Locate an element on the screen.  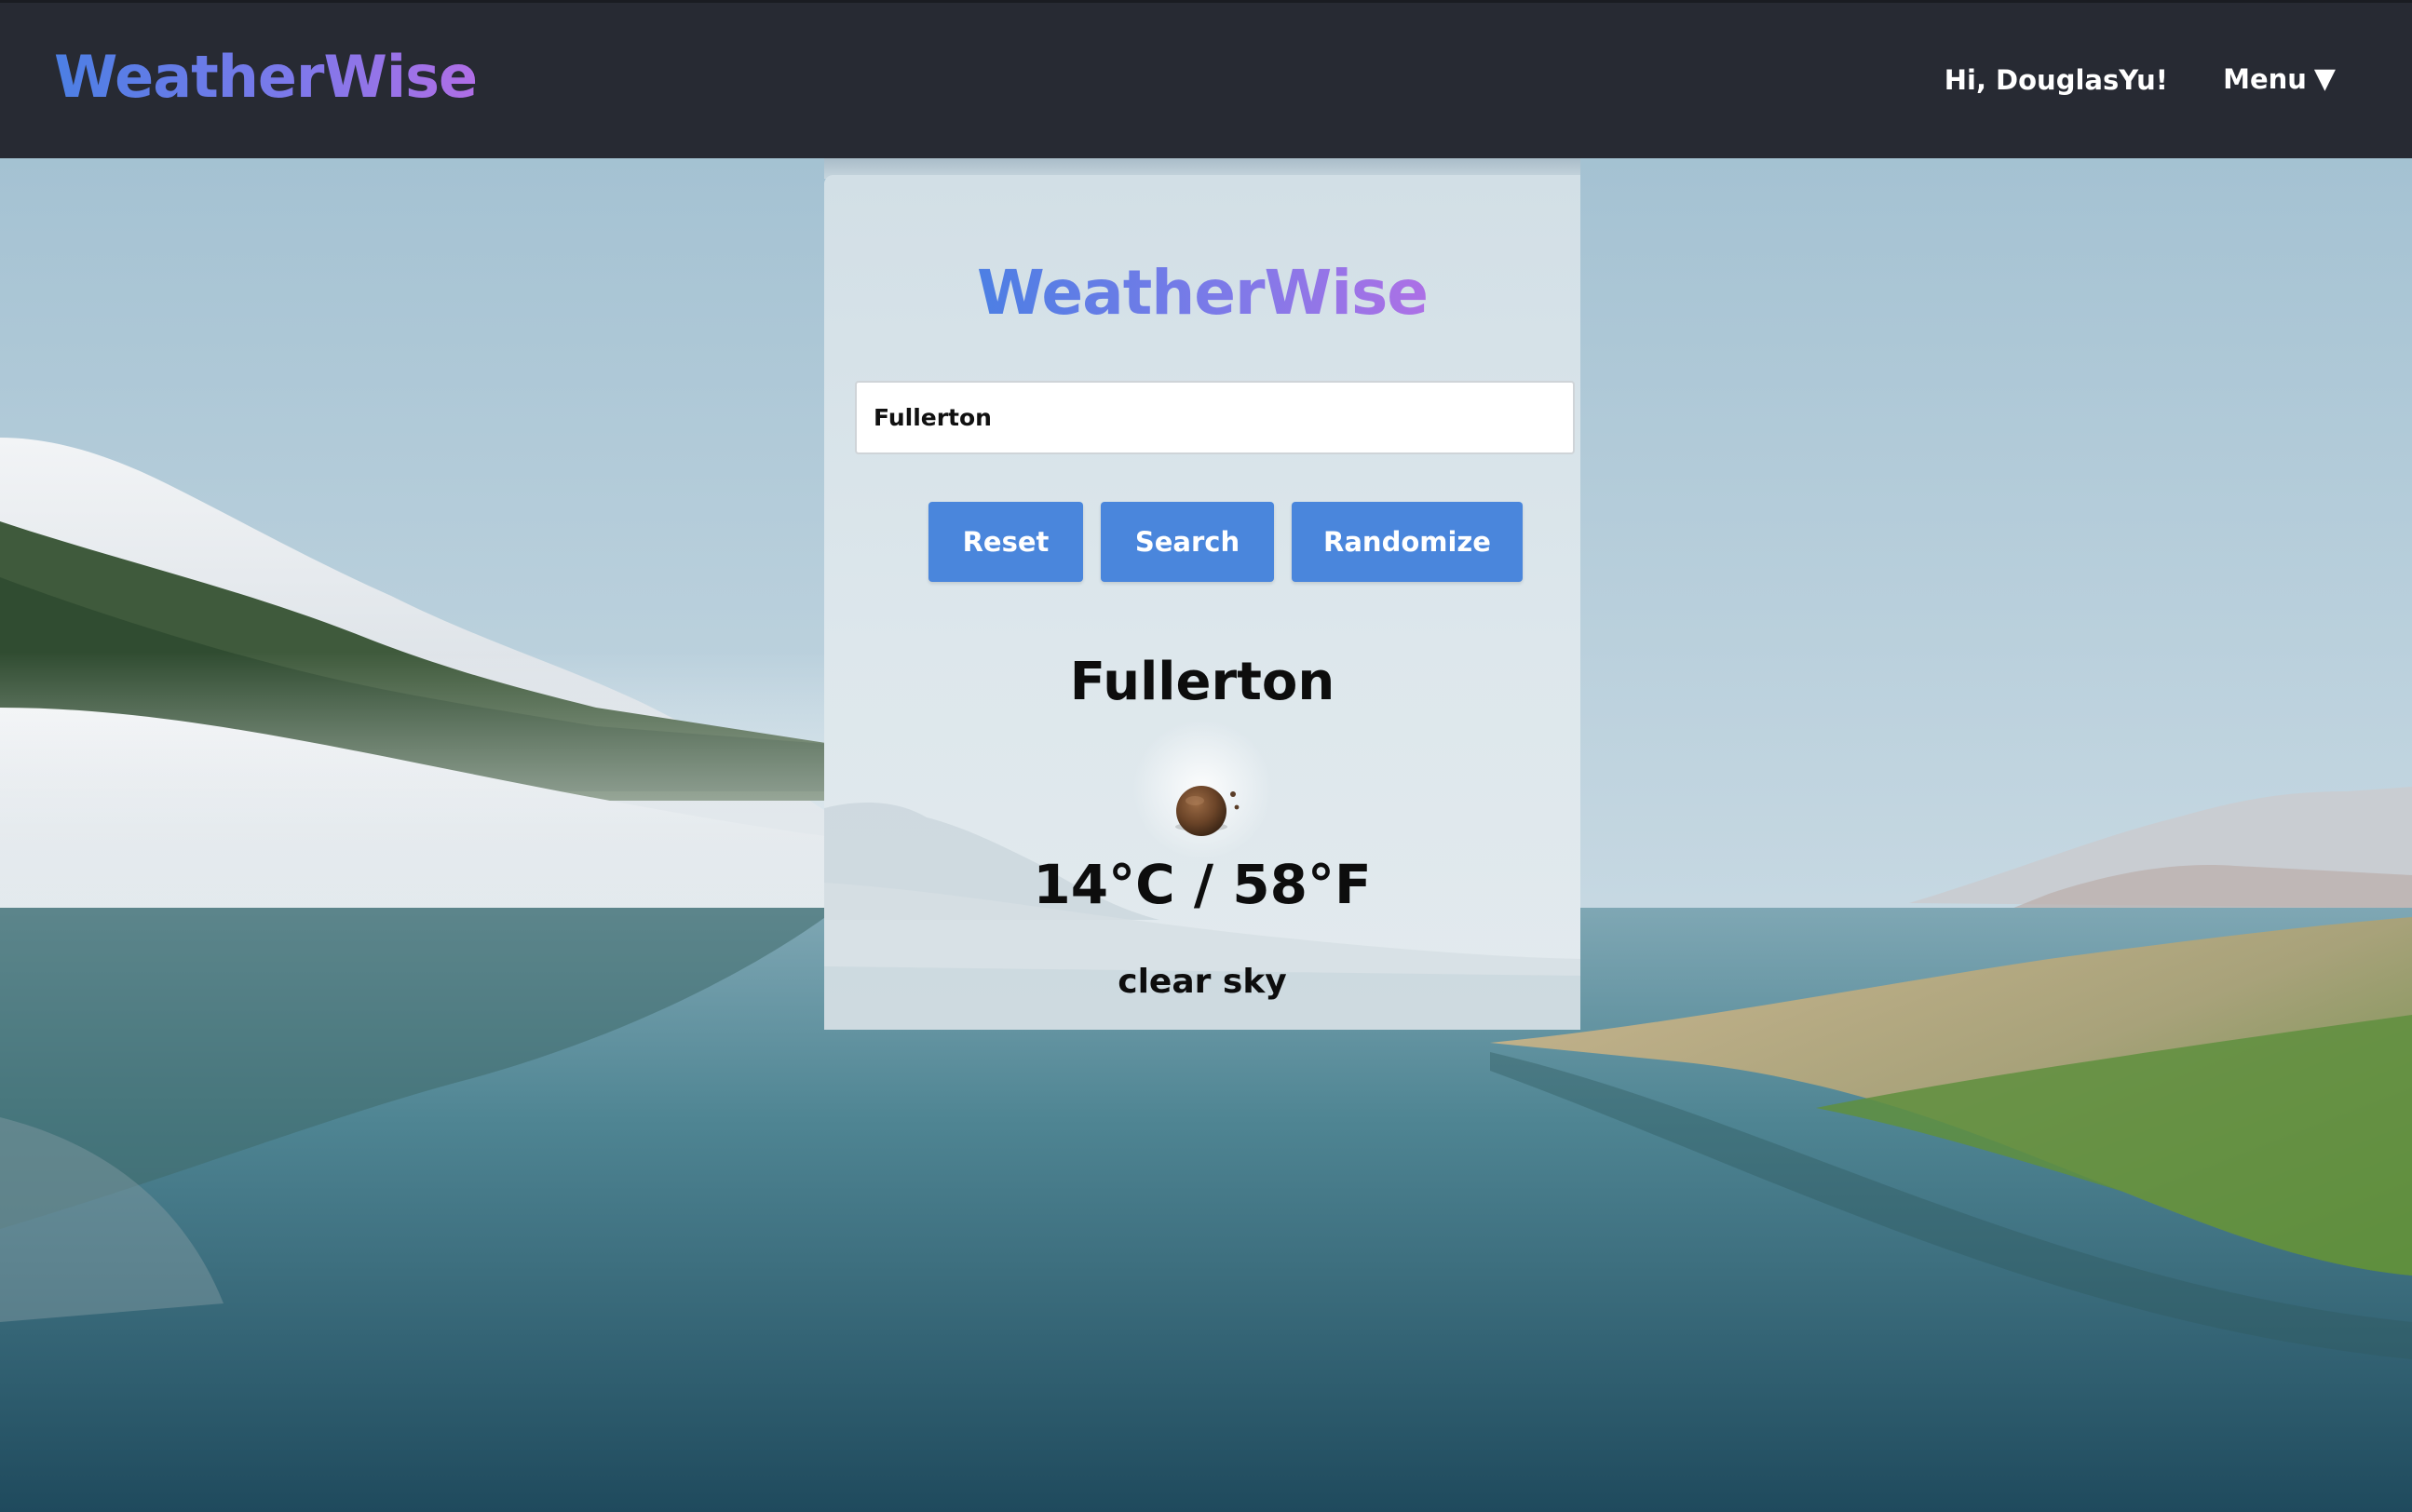
user-greeting: Hi, DouglasYu! is located at coordinates (2056, 80).